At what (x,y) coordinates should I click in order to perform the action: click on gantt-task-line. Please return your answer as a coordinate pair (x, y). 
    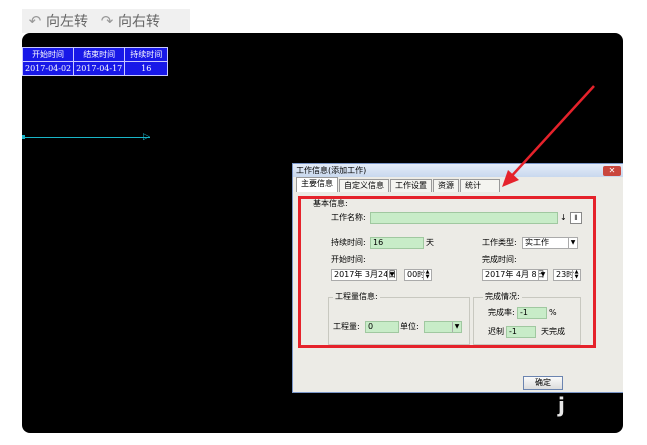
    Looking at the image, I should click on (86, 137).